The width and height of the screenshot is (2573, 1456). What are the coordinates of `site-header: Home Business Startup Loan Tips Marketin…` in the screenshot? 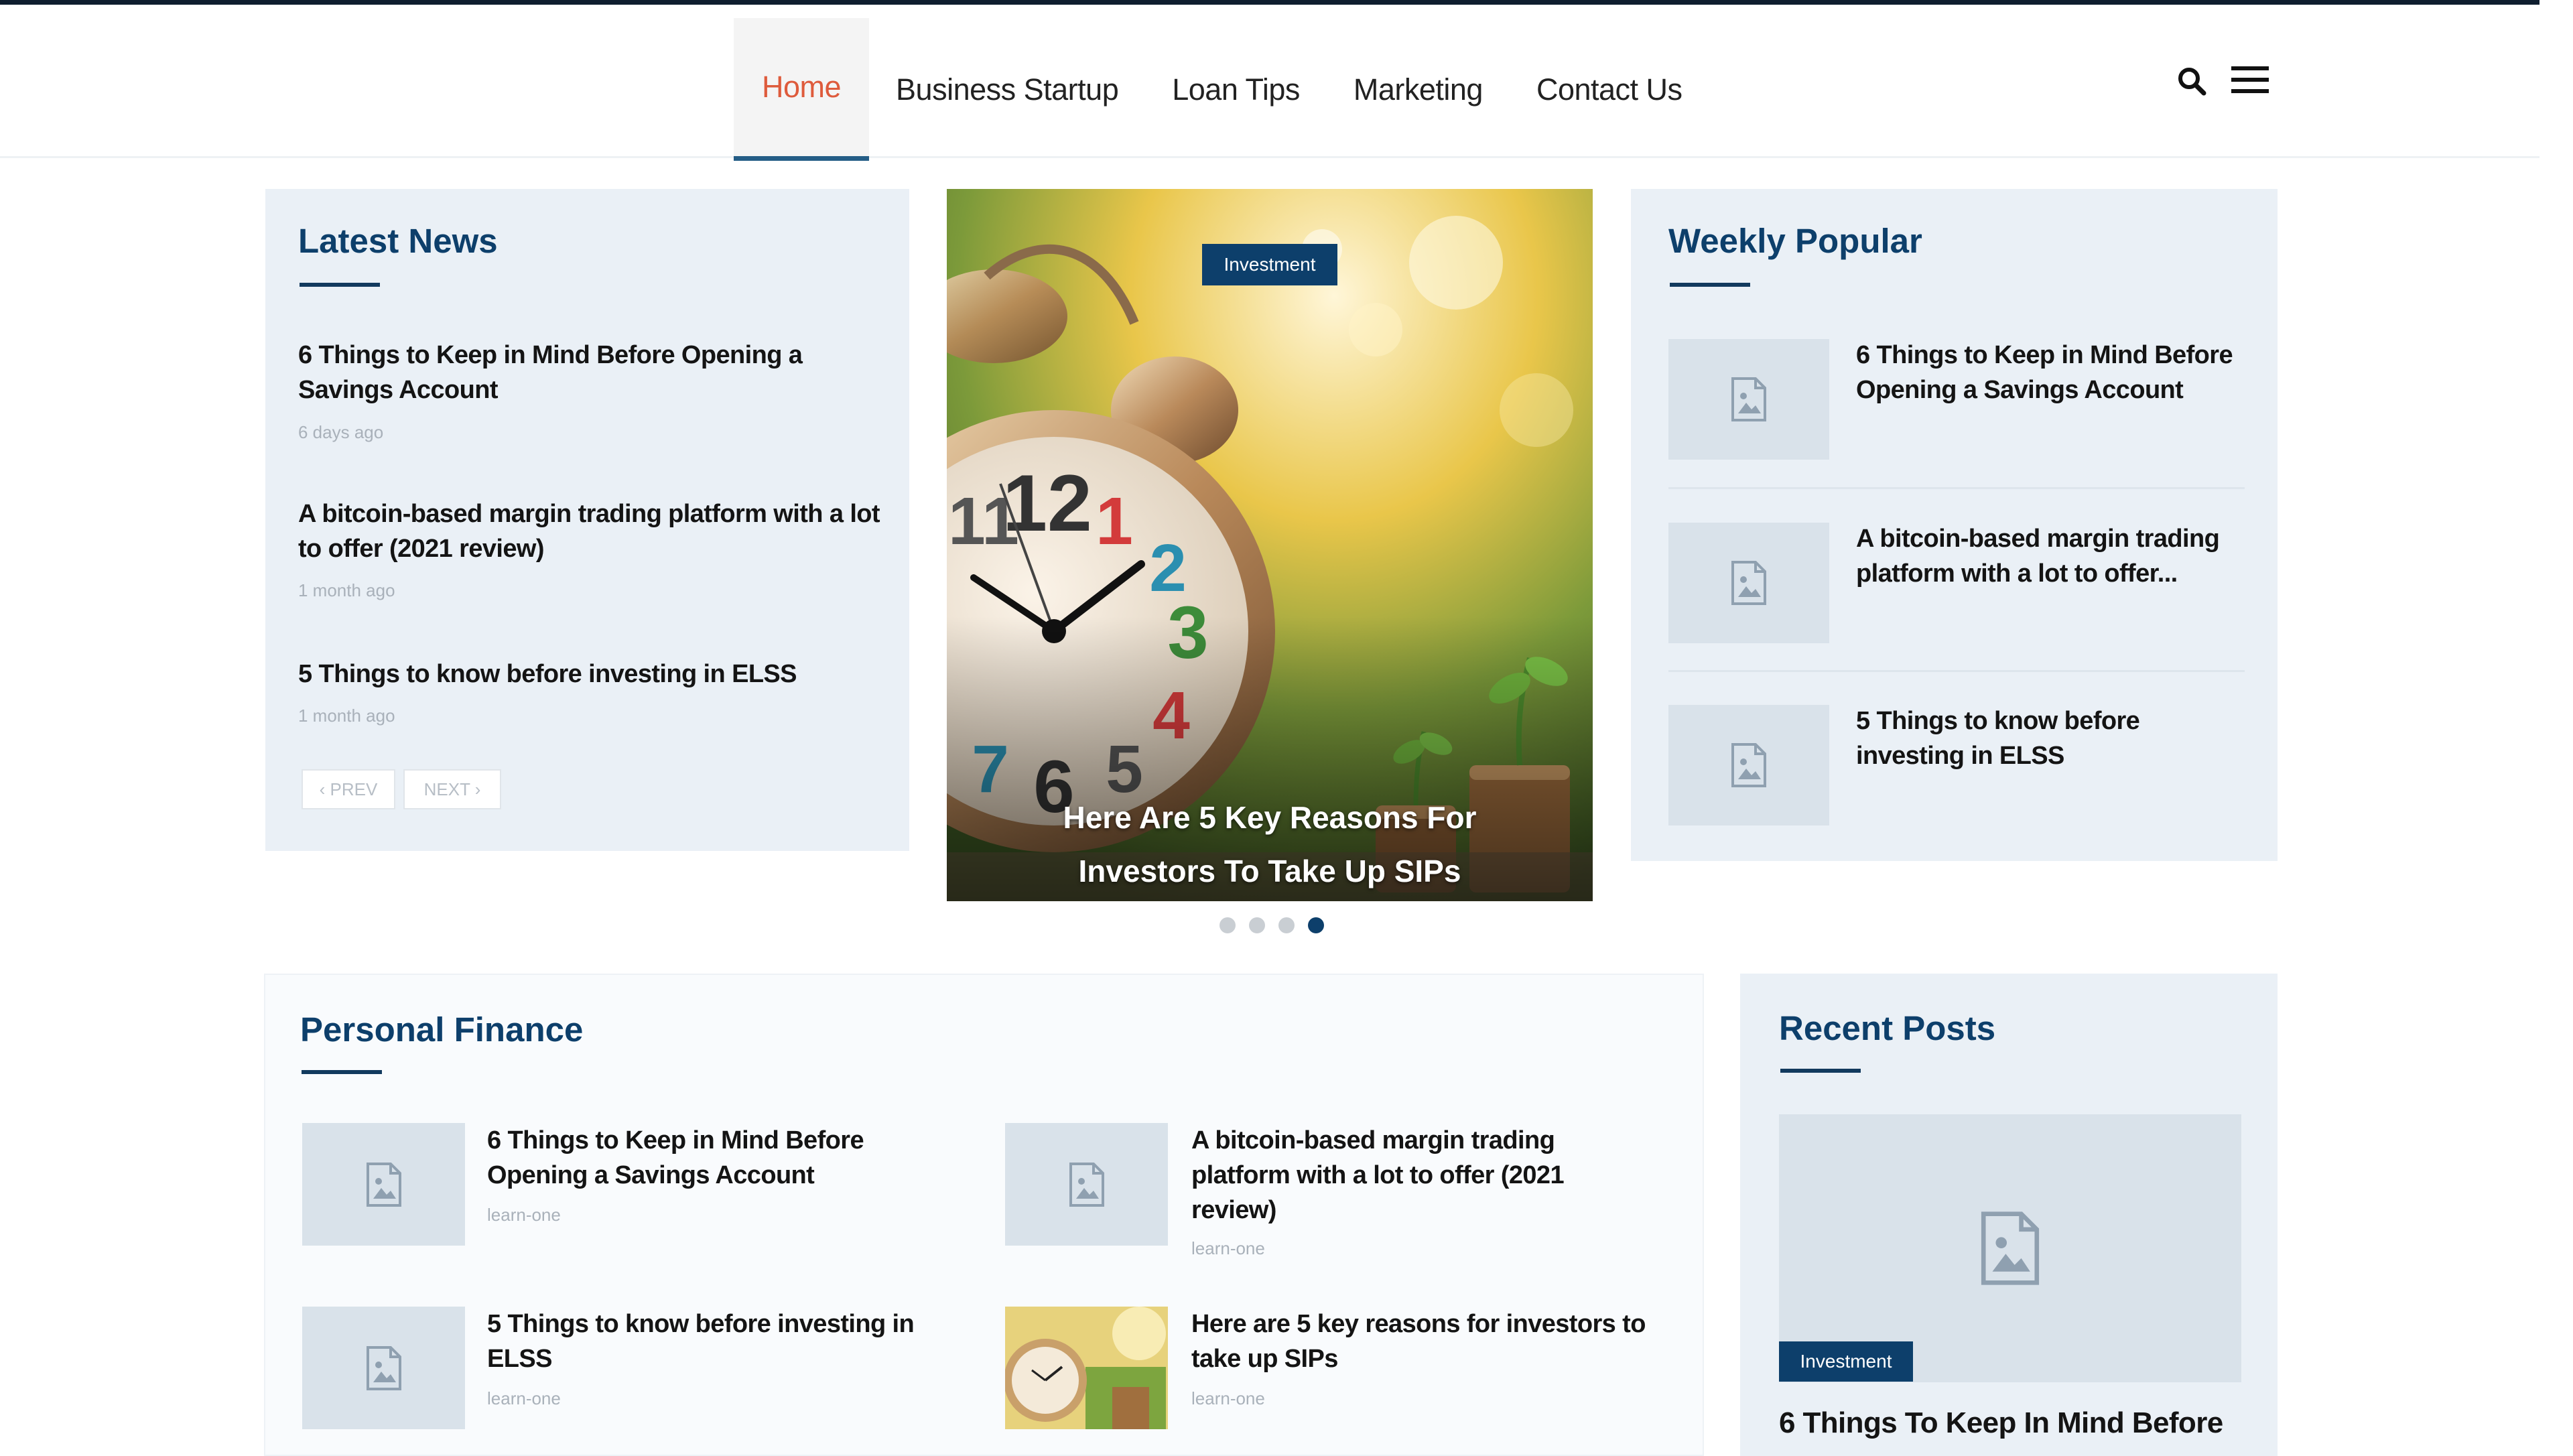 It's located at (1269, 83).